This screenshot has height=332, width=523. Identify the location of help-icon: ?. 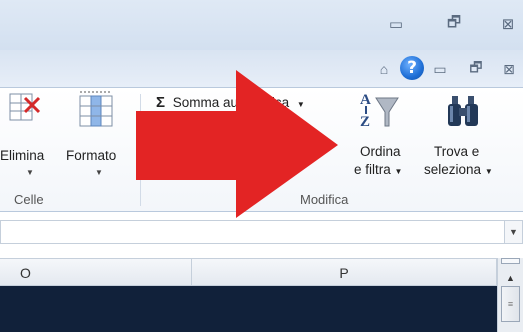
(412, 68).